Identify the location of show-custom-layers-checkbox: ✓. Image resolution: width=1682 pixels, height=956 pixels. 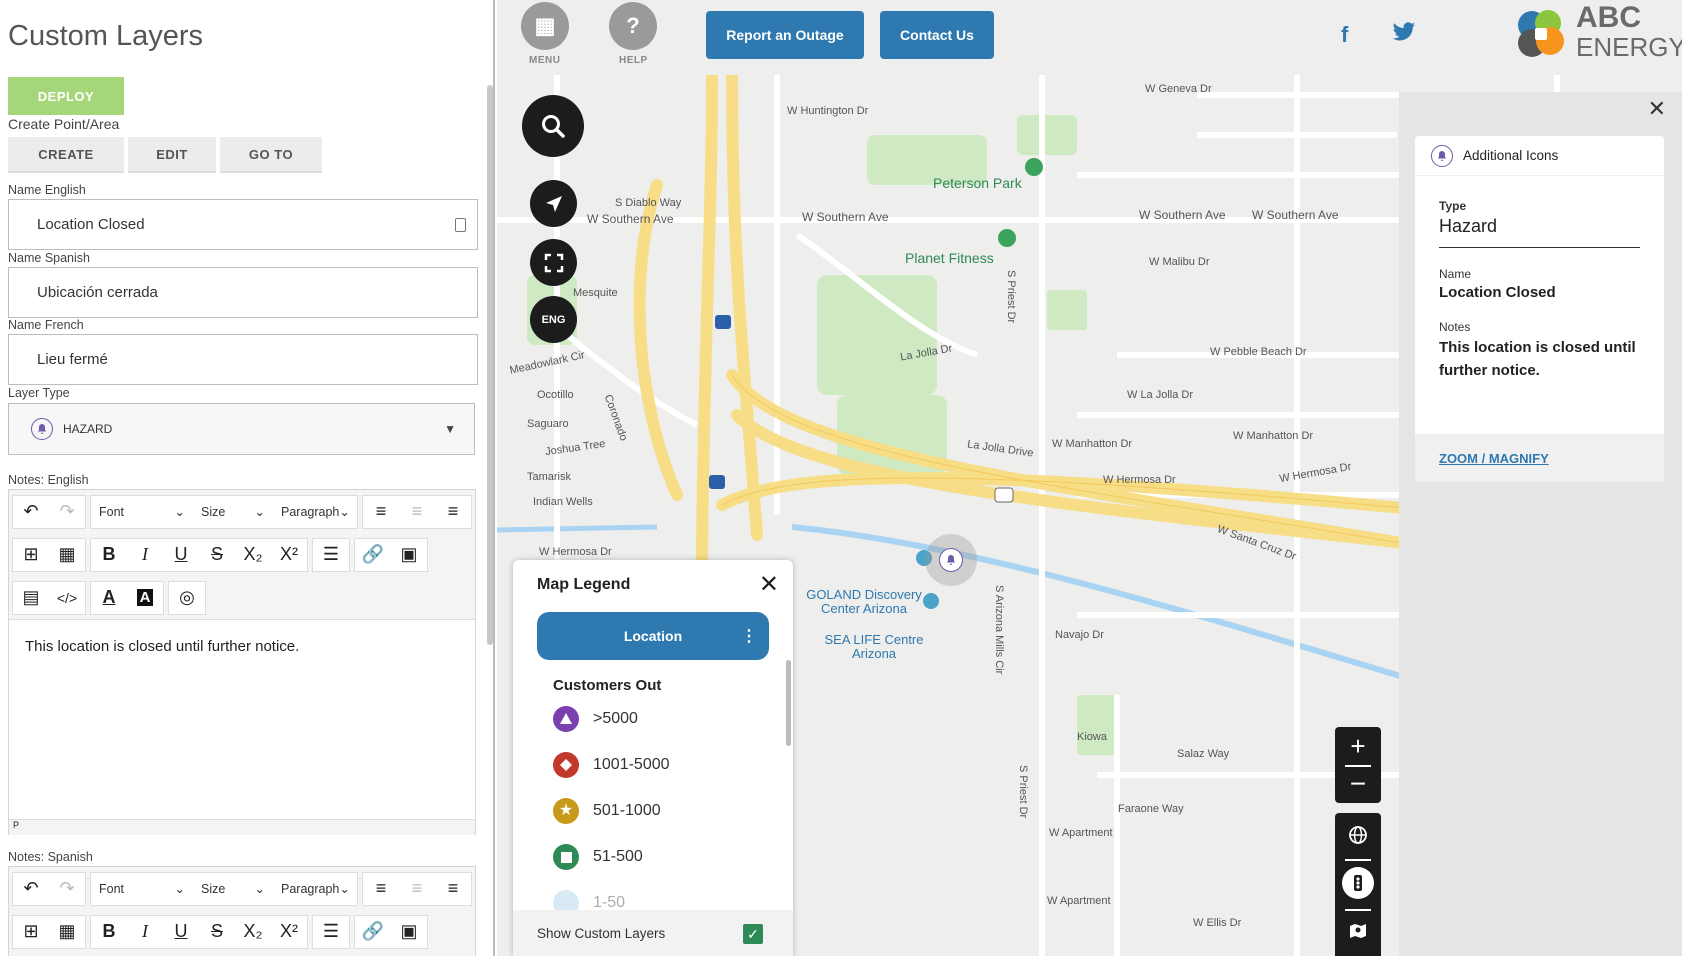
(753, 934).